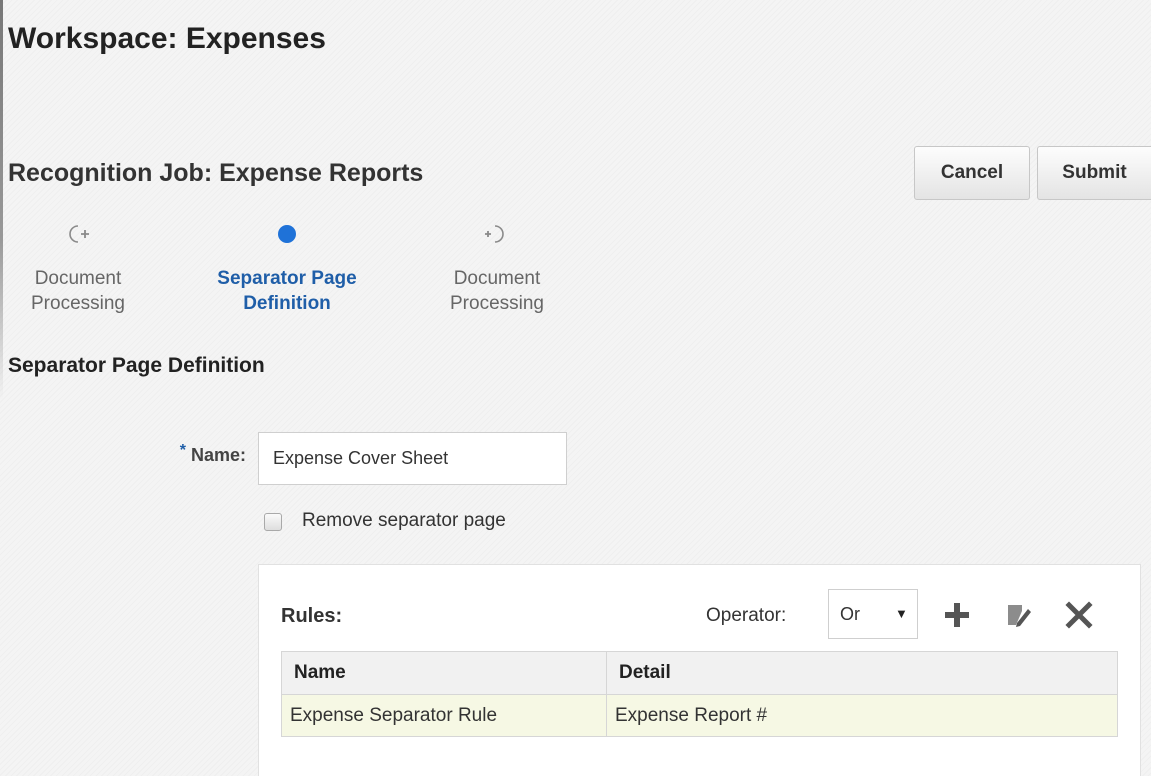 The image size is (1151, 776). I want to click on job-title: Recognition Job: Expense Reports, so click(216, 173).